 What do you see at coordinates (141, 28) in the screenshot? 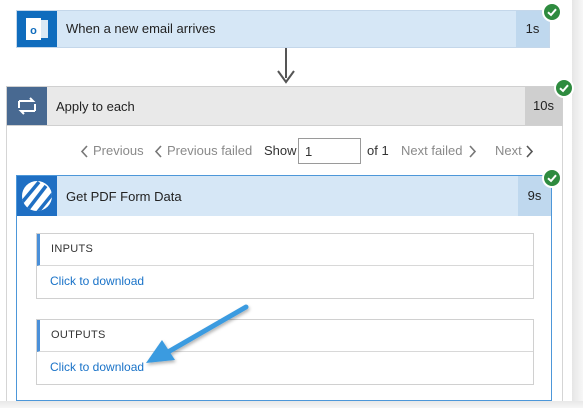
I see `trigger-step-title: When a new email arrives` at bounding box center [141, 28].